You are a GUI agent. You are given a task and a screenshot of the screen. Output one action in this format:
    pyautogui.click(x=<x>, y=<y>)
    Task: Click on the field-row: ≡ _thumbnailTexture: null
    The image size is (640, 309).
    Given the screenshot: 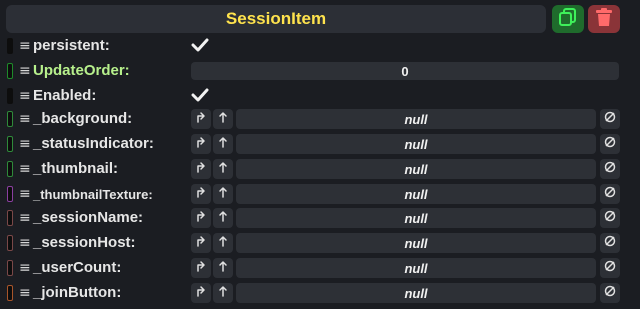 What is the action you would take?
    pyautogui.click(x=320, y=194)
    